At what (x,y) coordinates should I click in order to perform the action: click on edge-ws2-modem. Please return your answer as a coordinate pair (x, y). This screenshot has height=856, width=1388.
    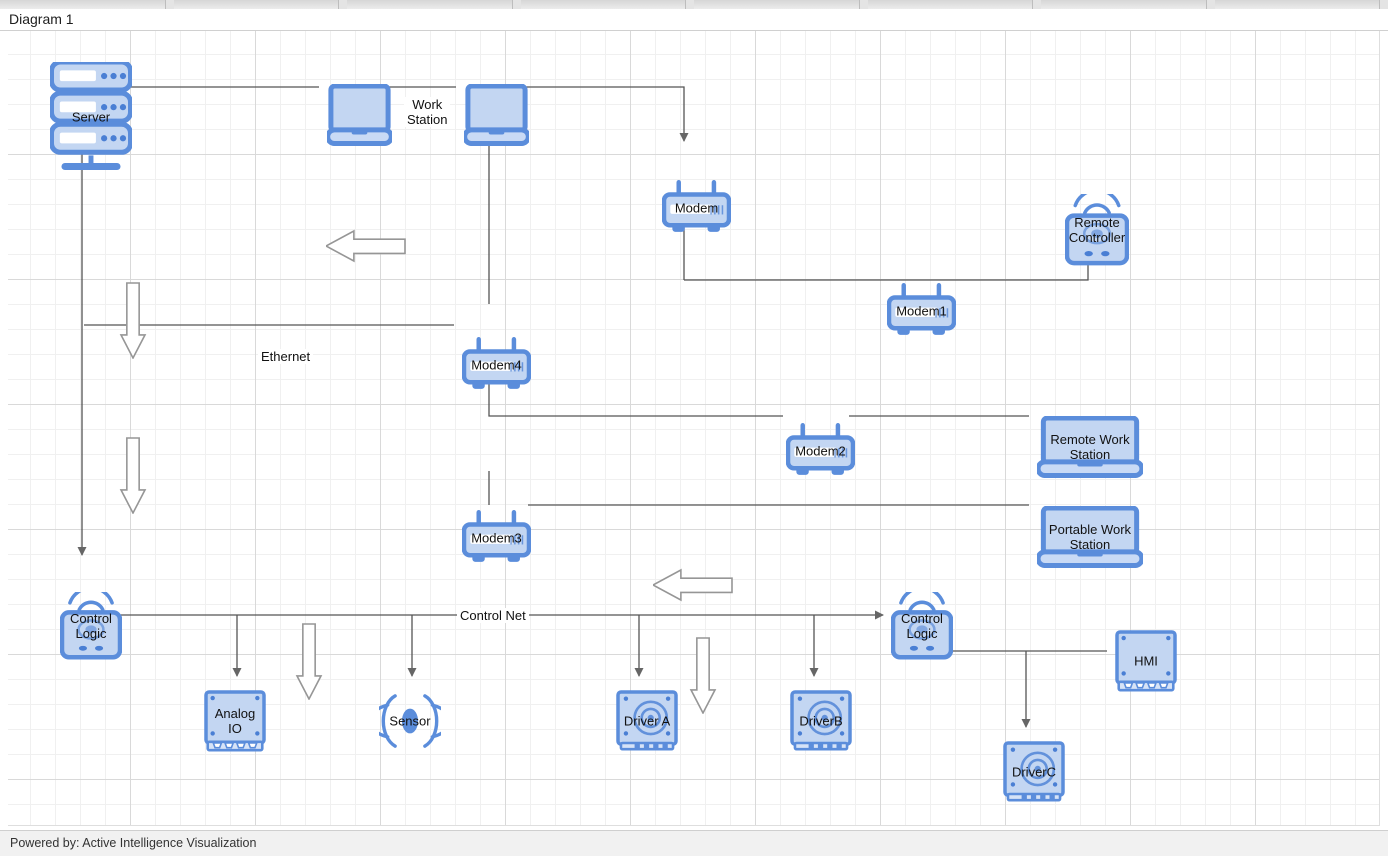
    Looking at the image, I should click on (605, 114).